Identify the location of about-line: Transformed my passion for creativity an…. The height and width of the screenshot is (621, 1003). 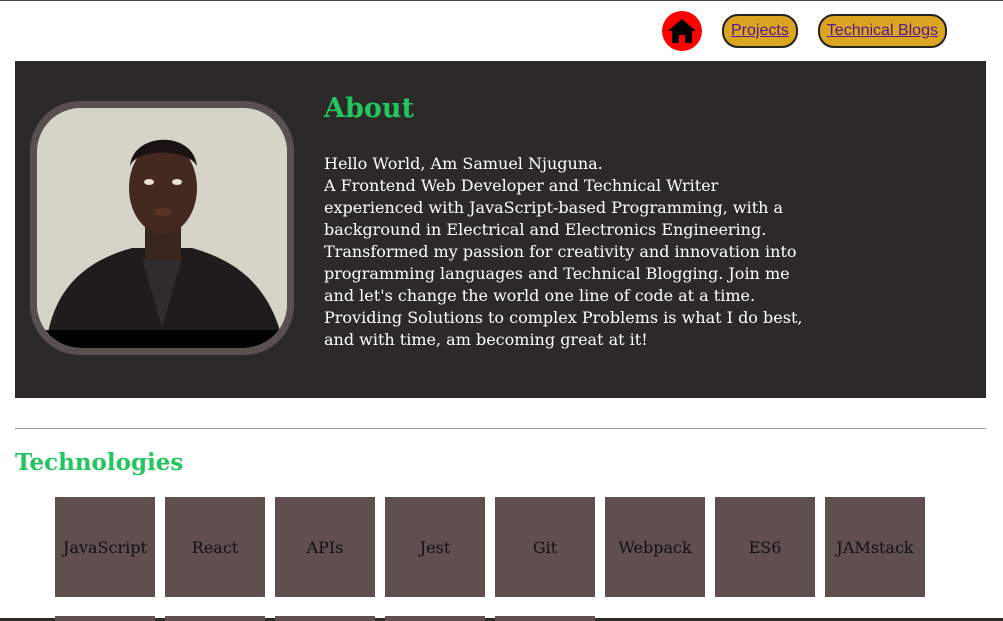
(560, 251).